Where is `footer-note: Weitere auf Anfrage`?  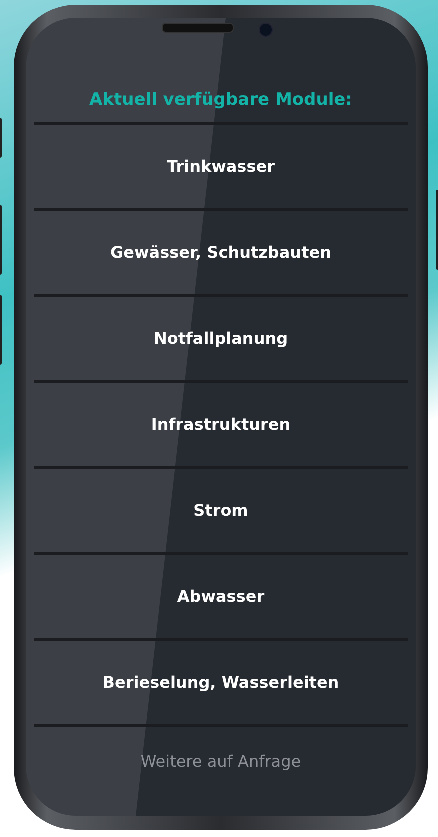
footer-note: Weitere auf Anfrage is located at coordinates (221, 761).